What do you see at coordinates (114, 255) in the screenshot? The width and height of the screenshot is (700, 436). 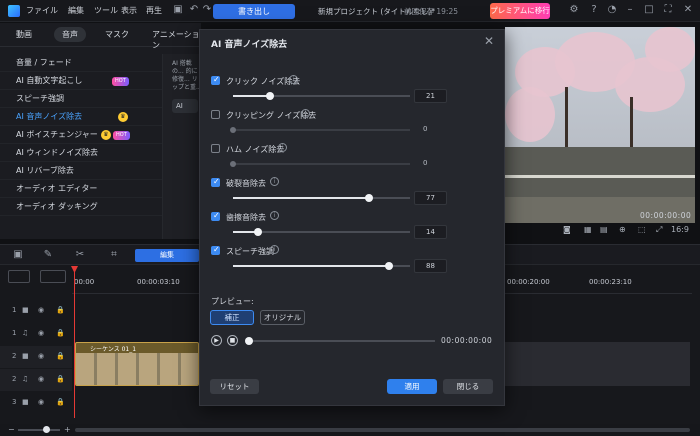 I see `crop-icon: ⌗` at bounding box center [114, 255].